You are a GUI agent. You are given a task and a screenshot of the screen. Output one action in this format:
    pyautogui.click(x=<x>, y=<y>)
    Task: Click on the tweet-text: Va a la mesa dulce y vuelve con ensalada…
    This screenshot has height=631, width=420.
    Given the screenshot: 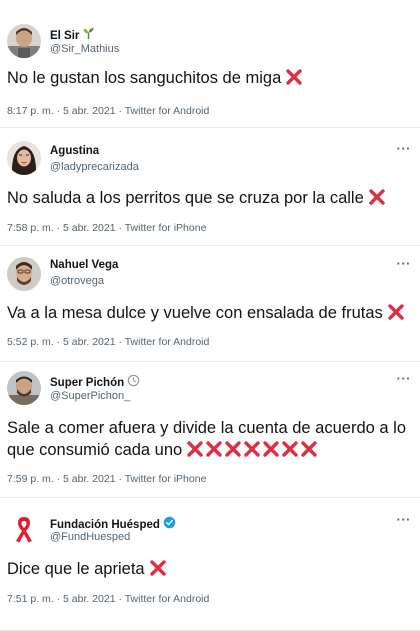 What is the action you would take?
    pyautogui.click(x=208, y=313)
    